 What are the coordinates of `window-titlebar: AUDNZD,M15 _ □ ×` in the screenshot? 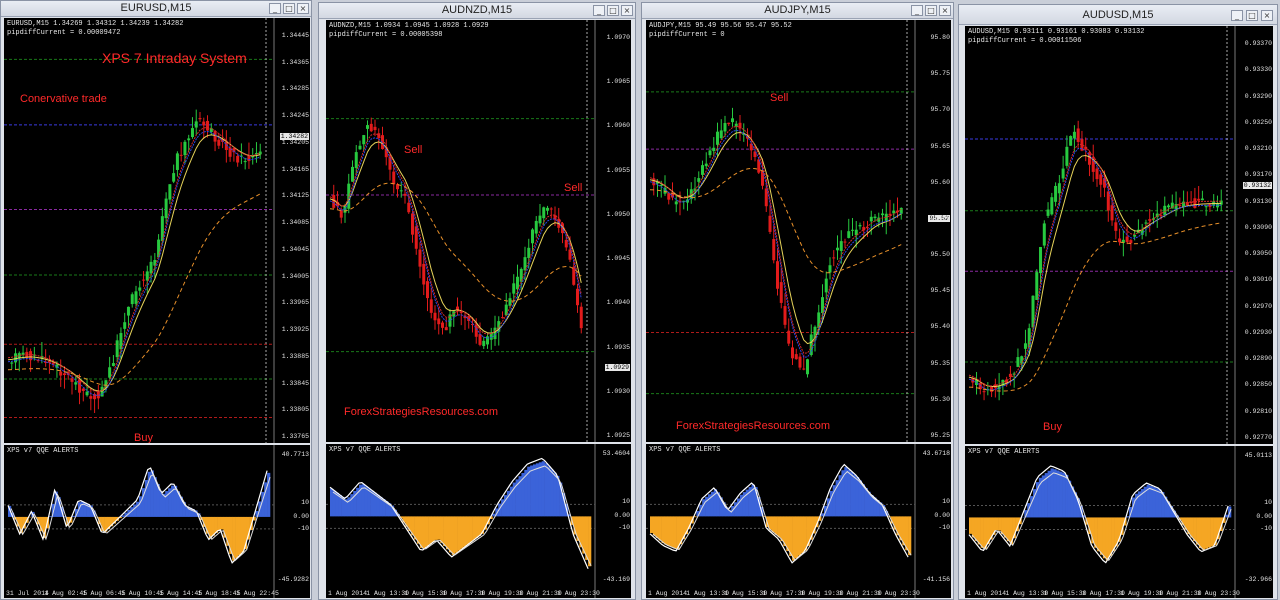 It's located at (477, 11).